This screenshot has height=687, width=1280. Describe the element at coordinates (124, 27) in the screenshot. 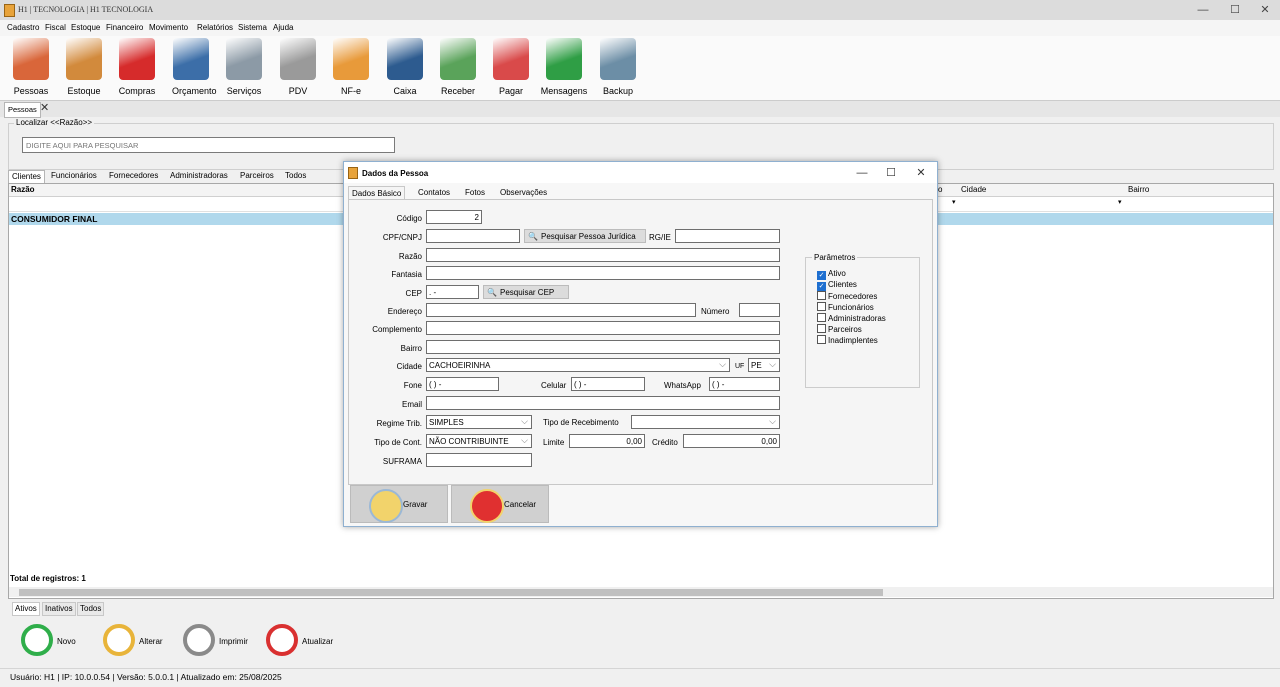

I see `menu-financeiro: Financeiro` at that location.